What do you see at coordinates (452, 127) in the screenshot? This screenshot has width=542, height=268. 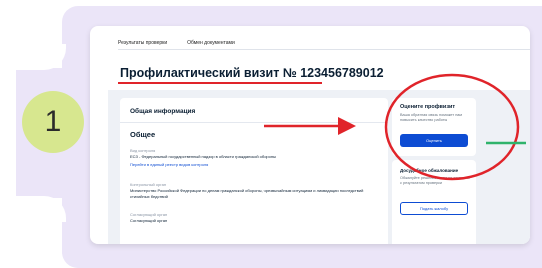 I see `highlight-ellipse` at bounding box center [452, 127].